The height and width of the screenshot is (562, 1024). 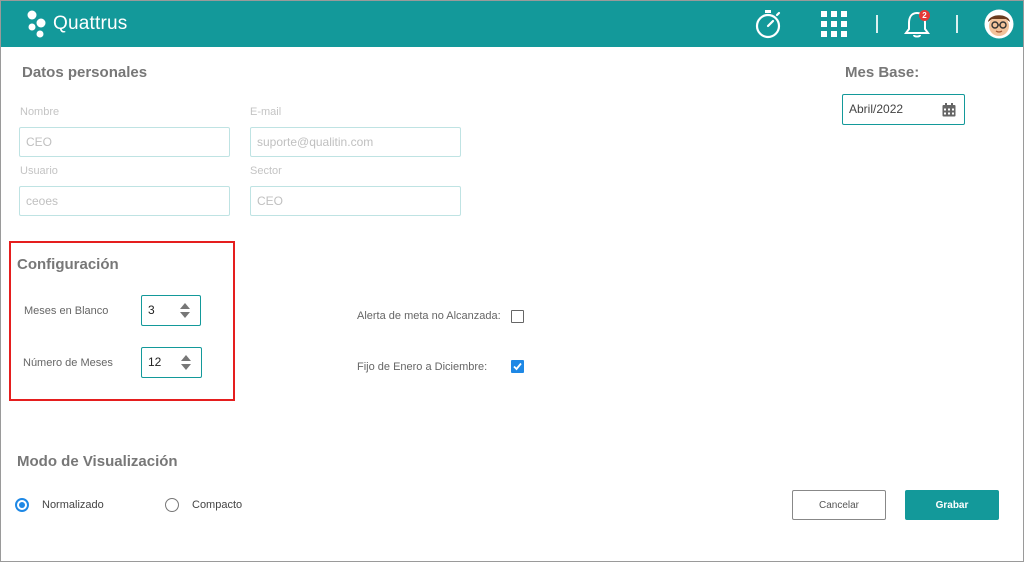 What do you see at coordinates (68, 264) in the screenshot?
I see `config-title: Configuración` at bounding box center [68, 264].